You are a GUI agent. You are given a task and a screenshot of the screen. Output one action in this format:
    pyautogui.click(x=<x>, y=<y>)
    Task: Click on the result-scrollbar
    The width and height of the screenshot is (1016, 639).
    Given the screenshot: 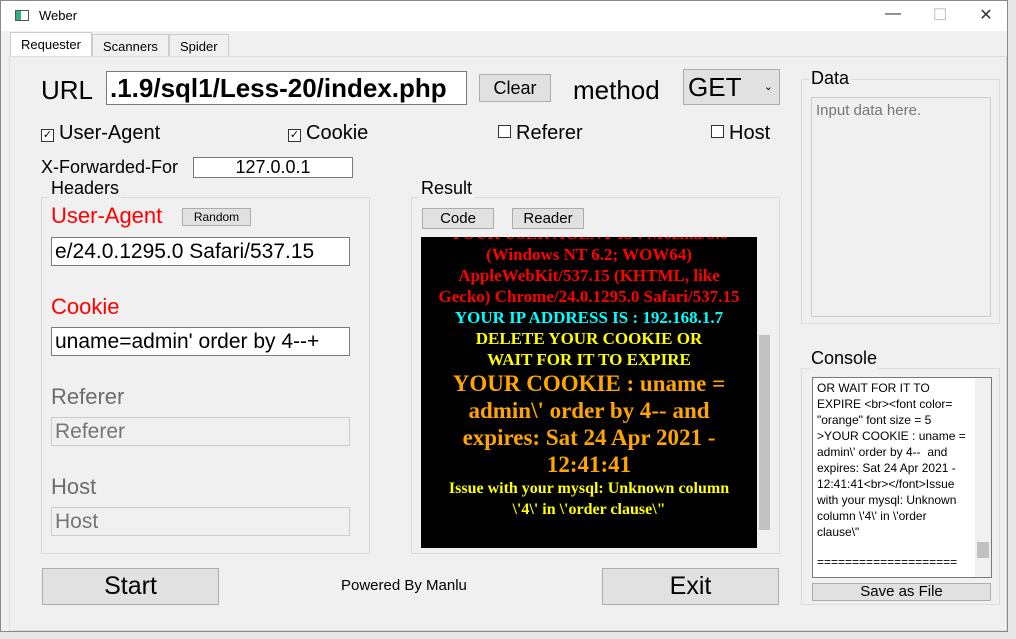 What is the action you would take?
    pyautogui.click(x=764, y=392)
    